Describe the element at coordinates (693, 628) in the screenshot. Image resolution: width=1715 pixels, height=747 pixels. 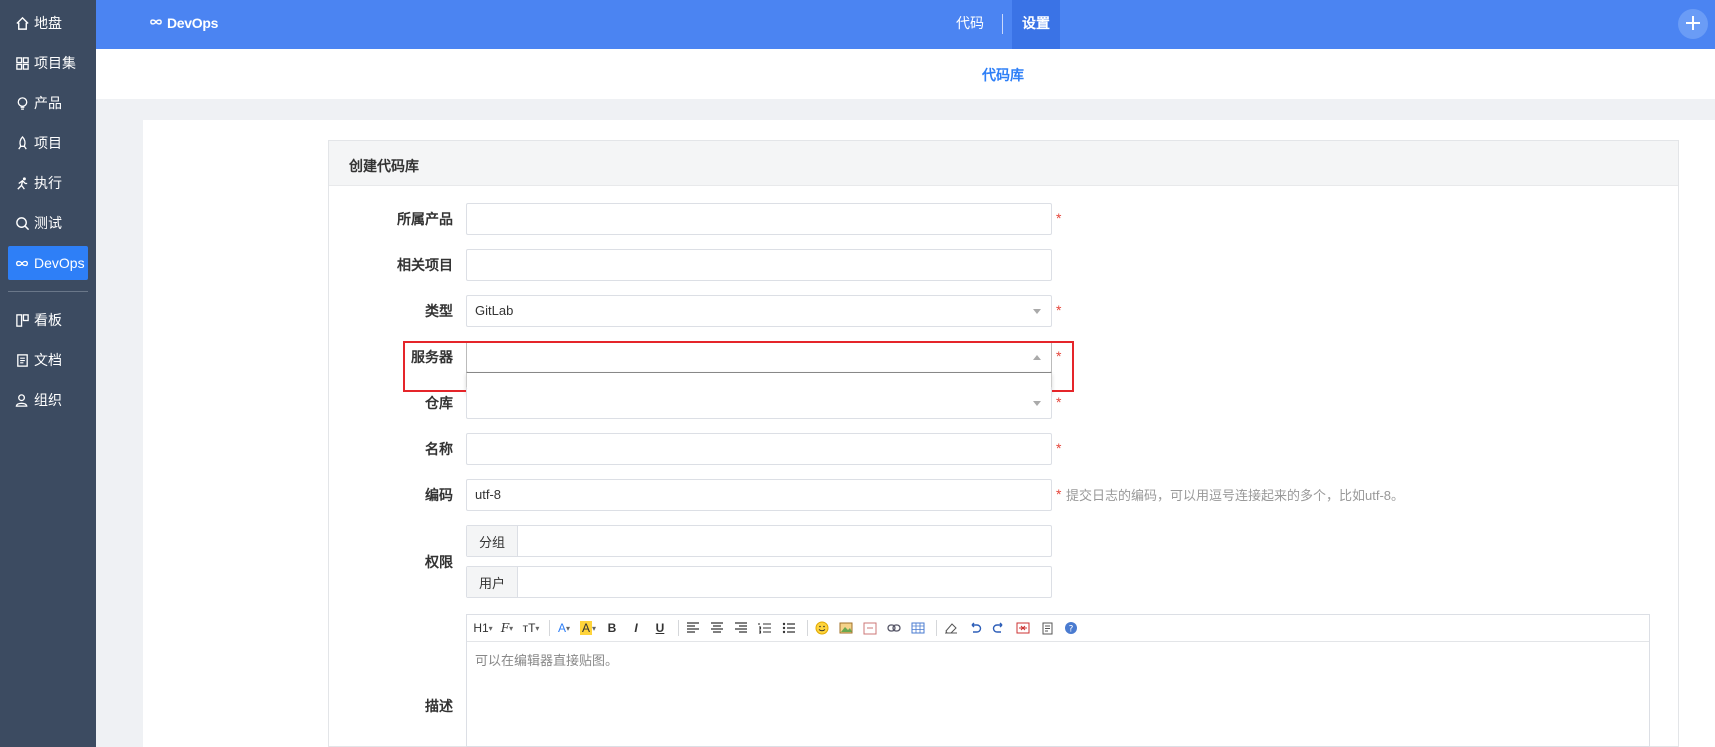
I see `align-left-icon` at that location.